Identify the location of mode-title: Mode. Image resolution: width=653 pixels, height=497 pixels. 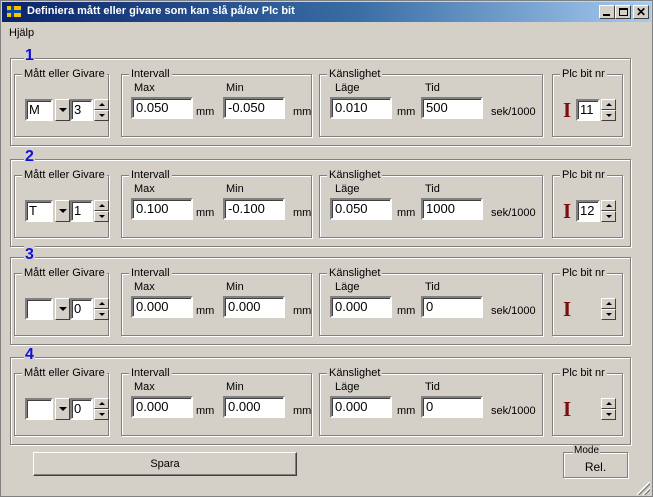
(587, 451).